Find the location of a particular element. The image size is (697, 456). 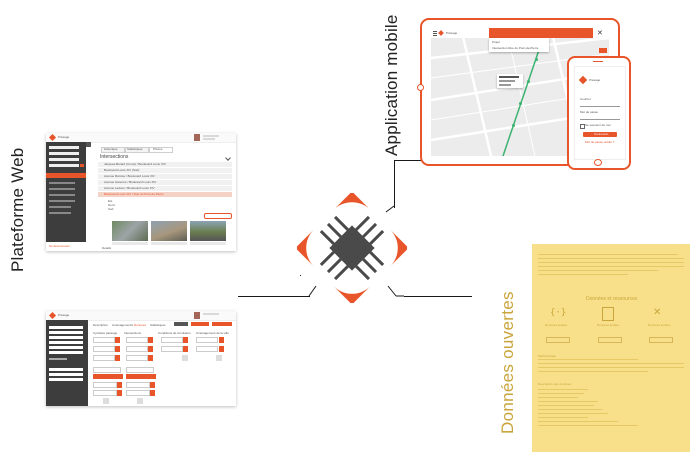

sidebar-item-active is located at coordinates (66, 175).